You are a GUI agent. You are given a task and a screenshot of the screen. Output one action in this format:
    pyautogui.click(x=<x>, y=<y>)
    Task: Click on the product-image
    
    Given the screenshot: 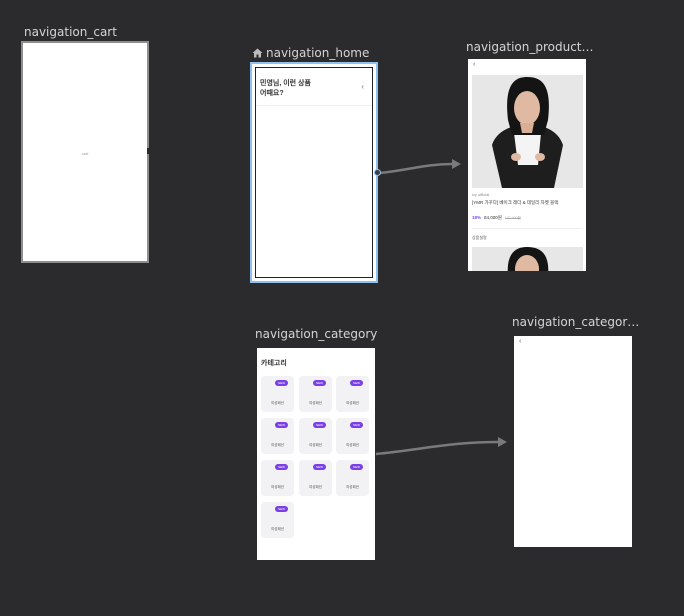 What is the action you would take?
    pyautogui.click(x=527, y=131)
    